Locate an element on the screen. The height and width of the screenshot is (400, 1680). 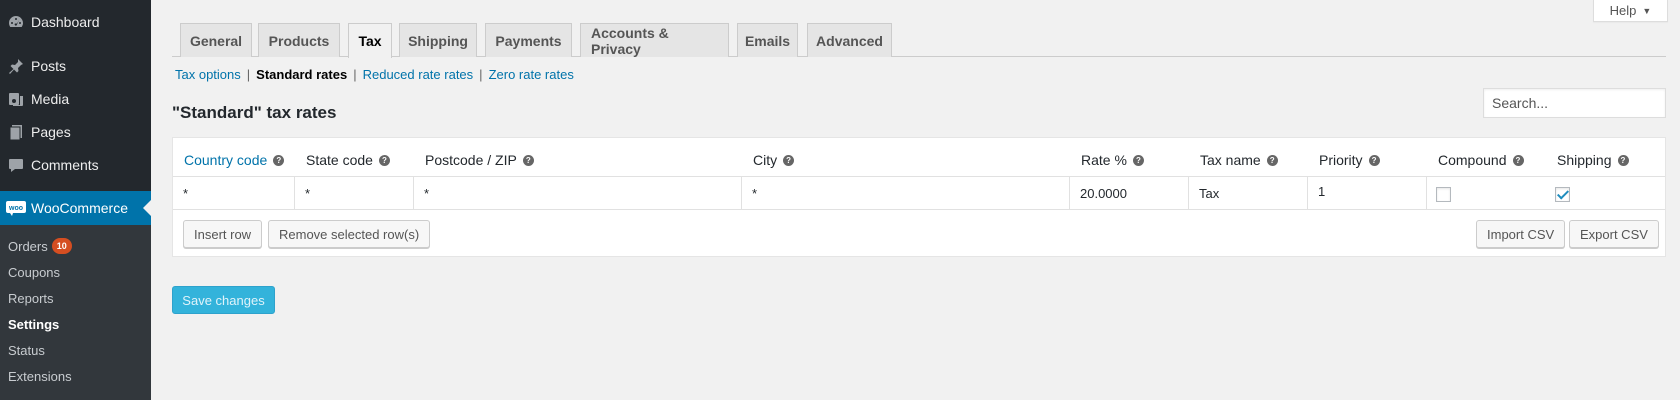
tab-label: Tax is located at coordinates (370, 41).